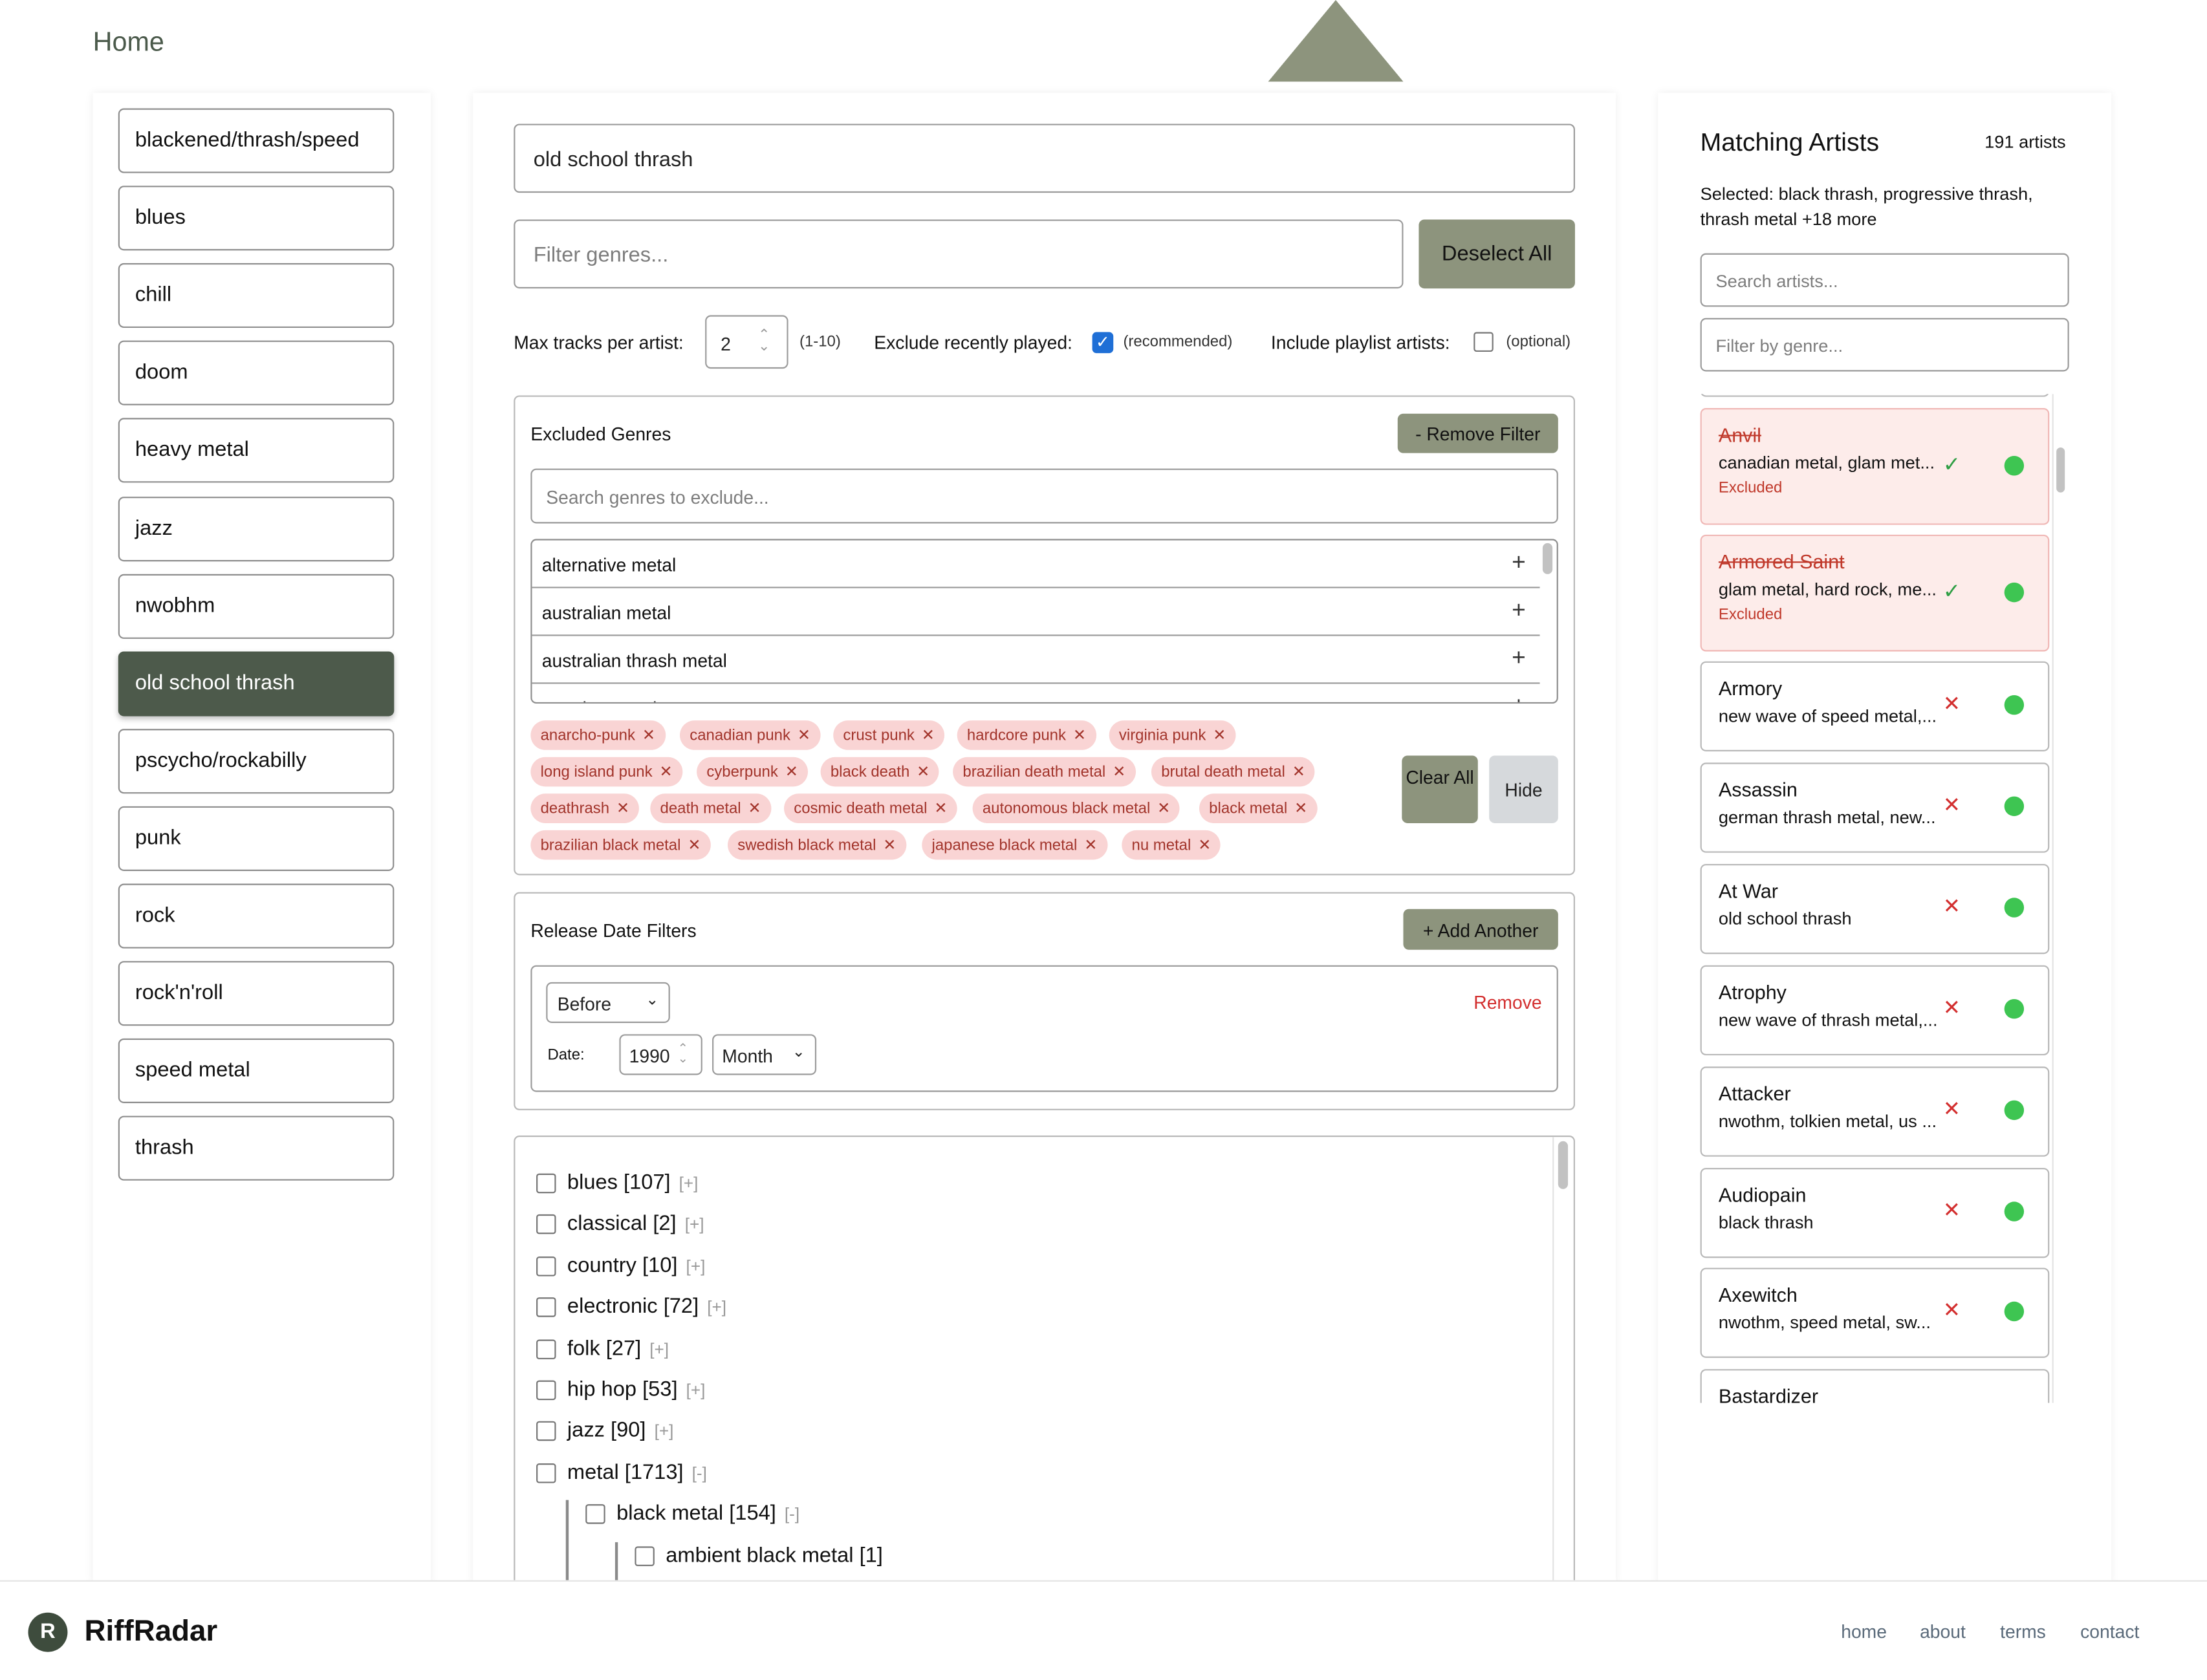 The image size is (2207, 1680). What do you see at coordinates (774, 1555) in the screenshot?
I see `genre-tree-item: ambient black metal [1]` at bounding box center [774, 1555].